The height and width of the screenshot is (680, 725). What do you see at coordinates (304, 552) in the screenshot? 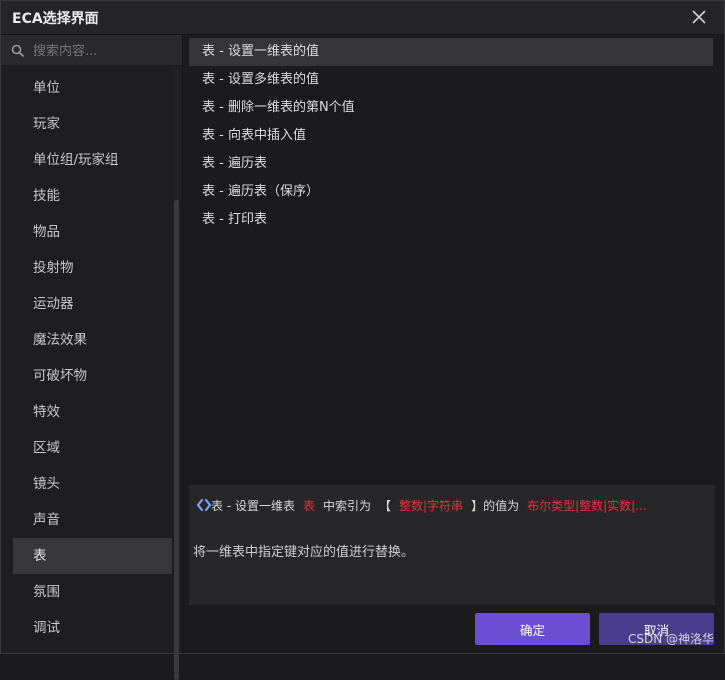
I see `description-text: 将一维表中指定键对应的值进行替换。` at bounding box center [304, 552].